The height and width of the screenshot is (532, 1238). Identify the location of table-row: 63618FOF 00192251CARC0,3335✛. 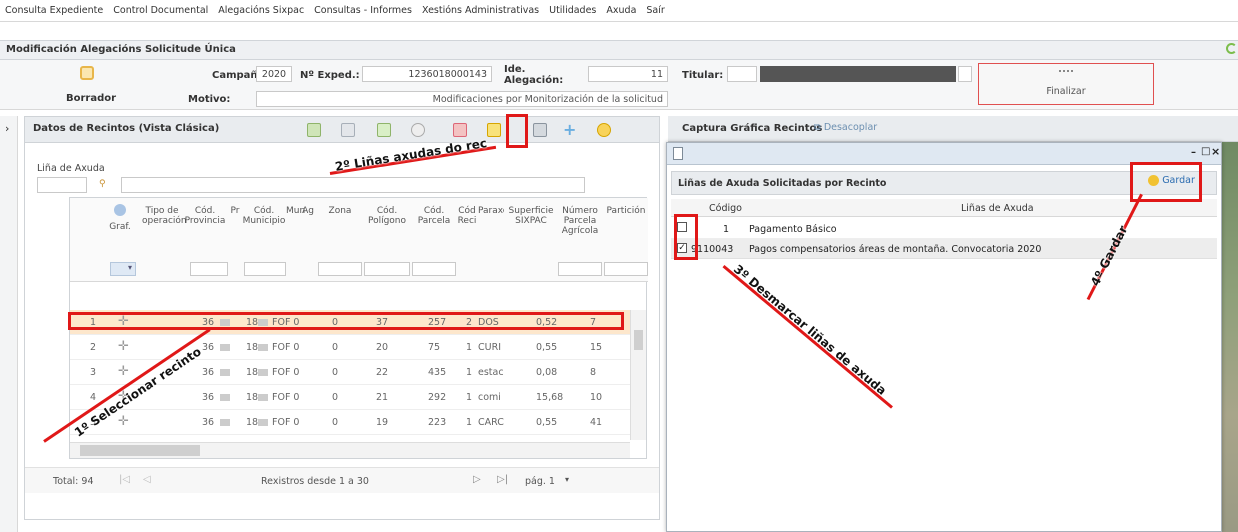
(350, 437).